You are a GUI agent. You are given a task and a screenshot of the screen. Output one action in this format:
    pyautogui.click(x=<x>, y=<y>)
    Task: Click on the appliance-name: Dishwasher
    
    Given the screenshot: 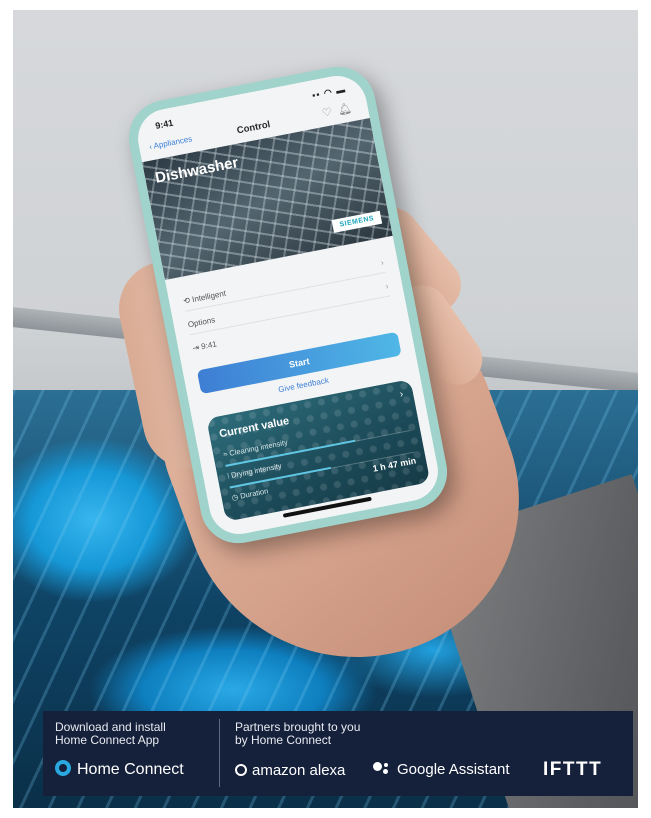 What is the action you would take?
    pyautogui.click(x=196, y=170)
    